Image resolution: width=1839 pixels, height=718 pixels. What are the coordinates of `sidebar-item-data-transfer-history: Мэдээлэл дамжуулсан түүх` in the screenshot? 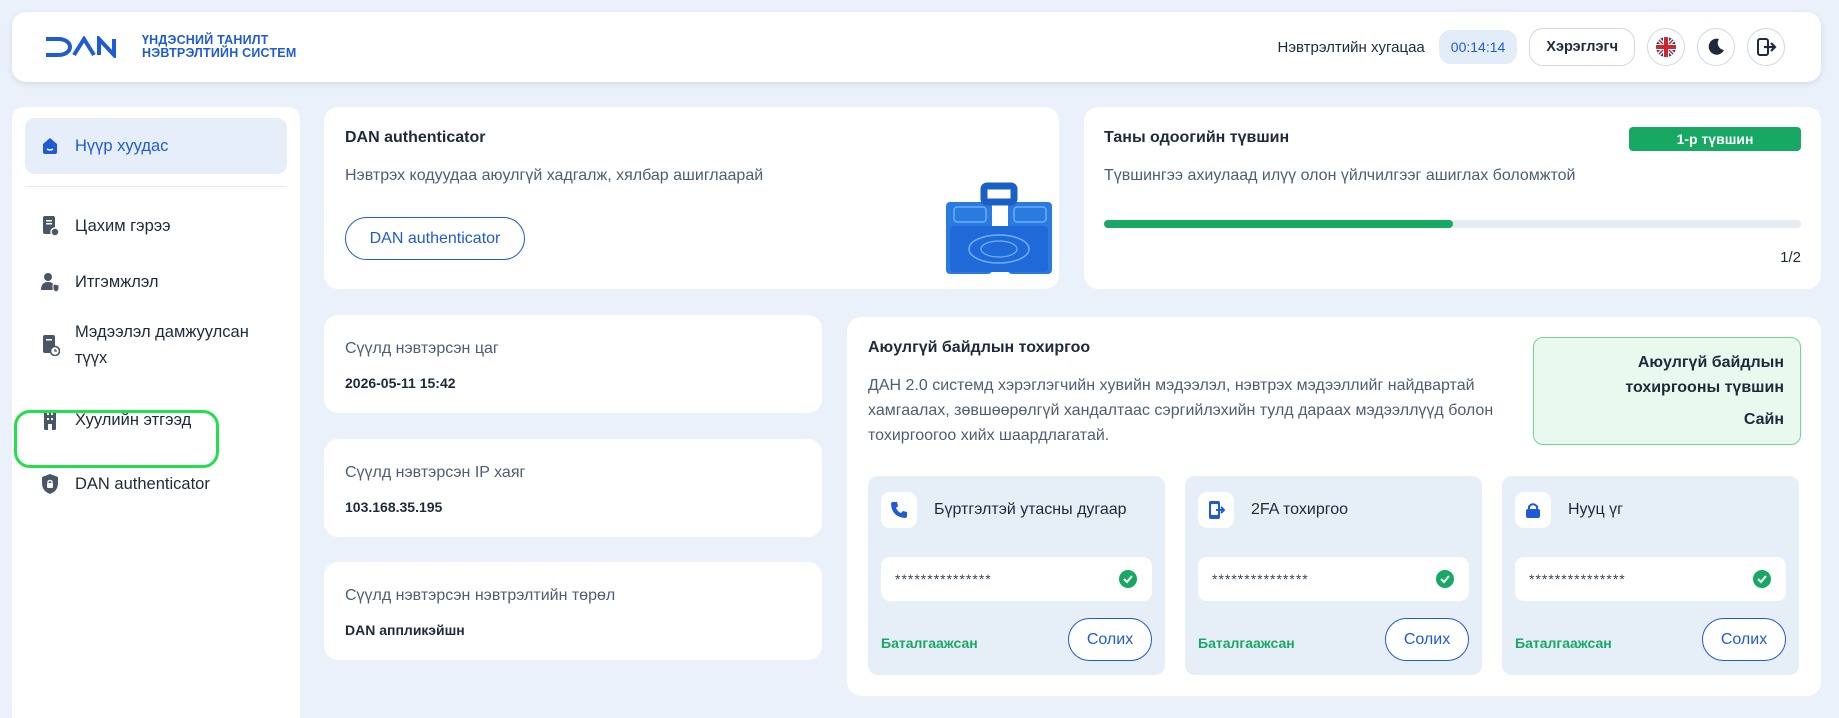 It's located at (156, 345).